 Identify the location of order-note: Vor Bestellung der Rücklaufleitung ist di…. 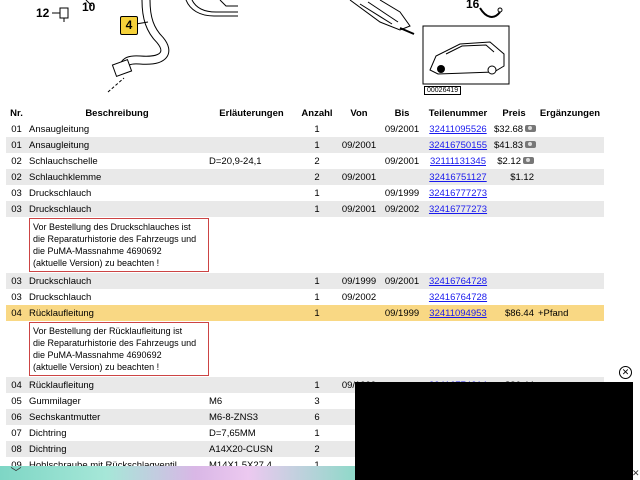
(119, 349).